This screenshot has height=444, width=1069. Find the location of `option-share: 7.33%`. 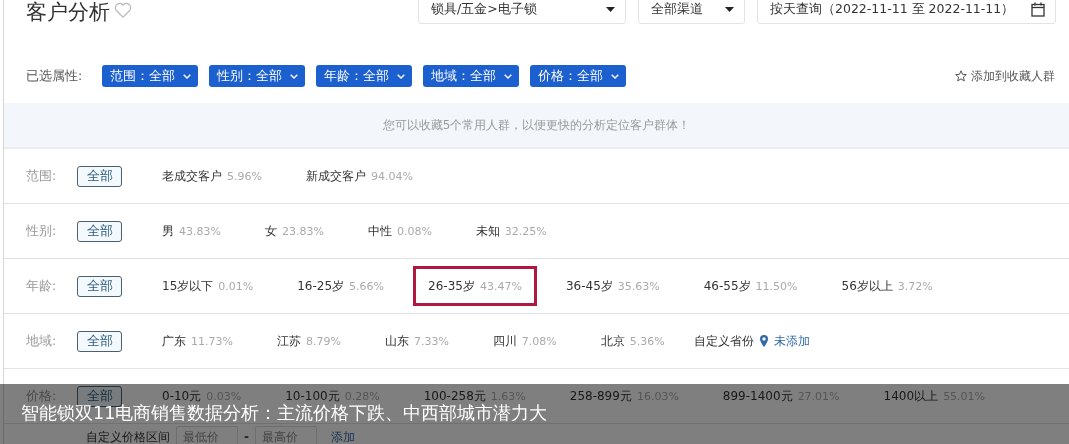

option-share: 7.33% is located at coordinates (431, 341).